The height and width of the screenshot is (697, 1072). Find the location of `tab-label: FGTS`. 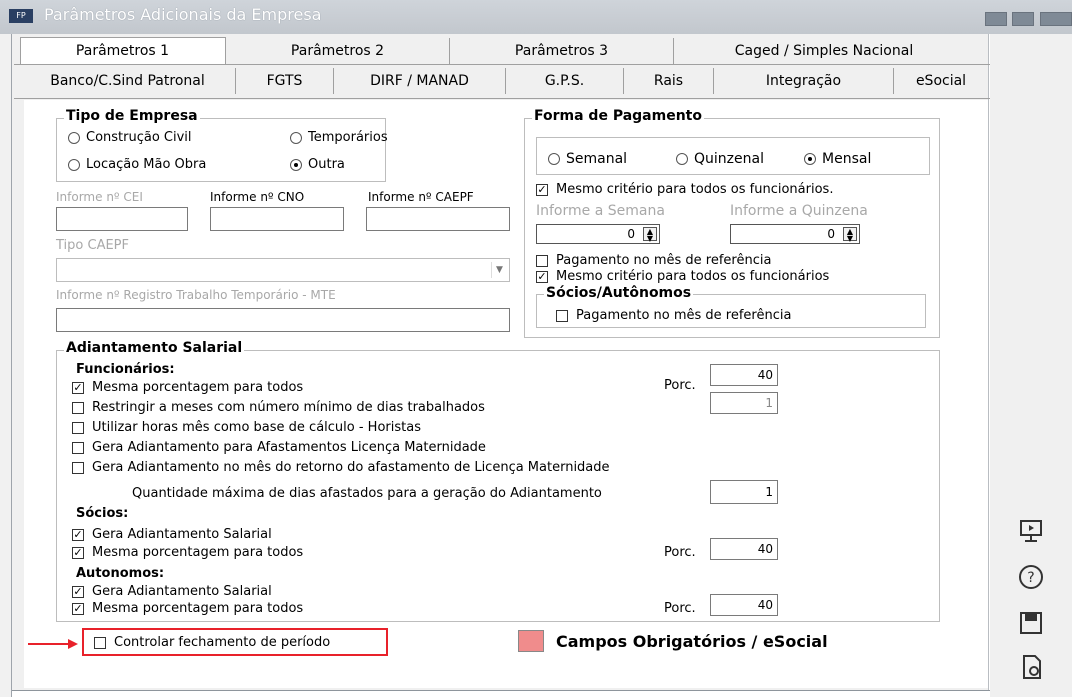

tab-label: FGTS is located at coordinates (284, 81).